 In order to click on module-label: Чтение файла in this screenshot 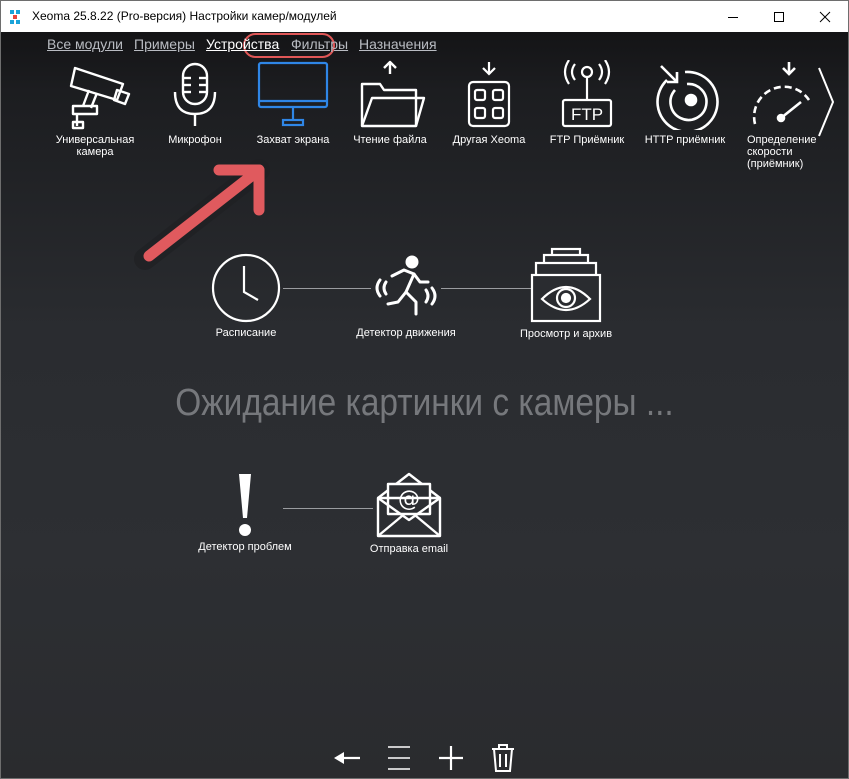, I will do `click(390, 140)`.